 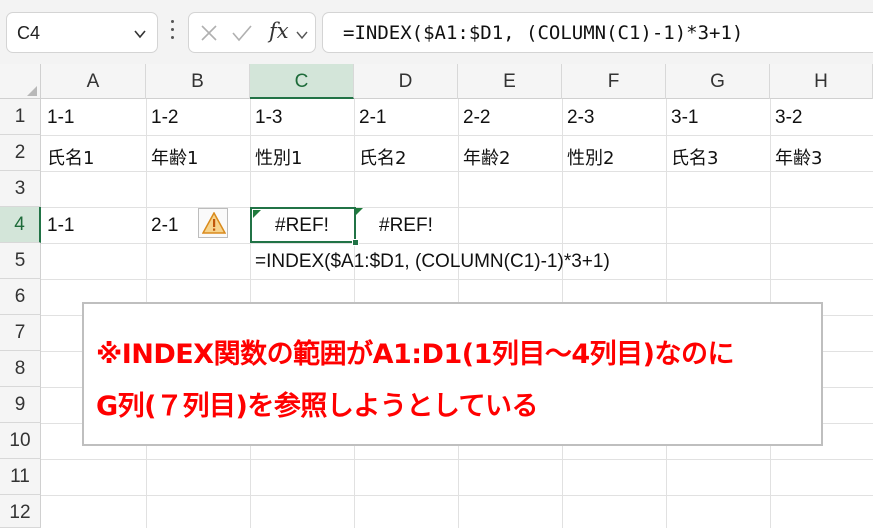 What do you see at coordinates (476, 118) in the screenshot?
I see `cell-e1: 2-2` at bounding box center [476, 118].